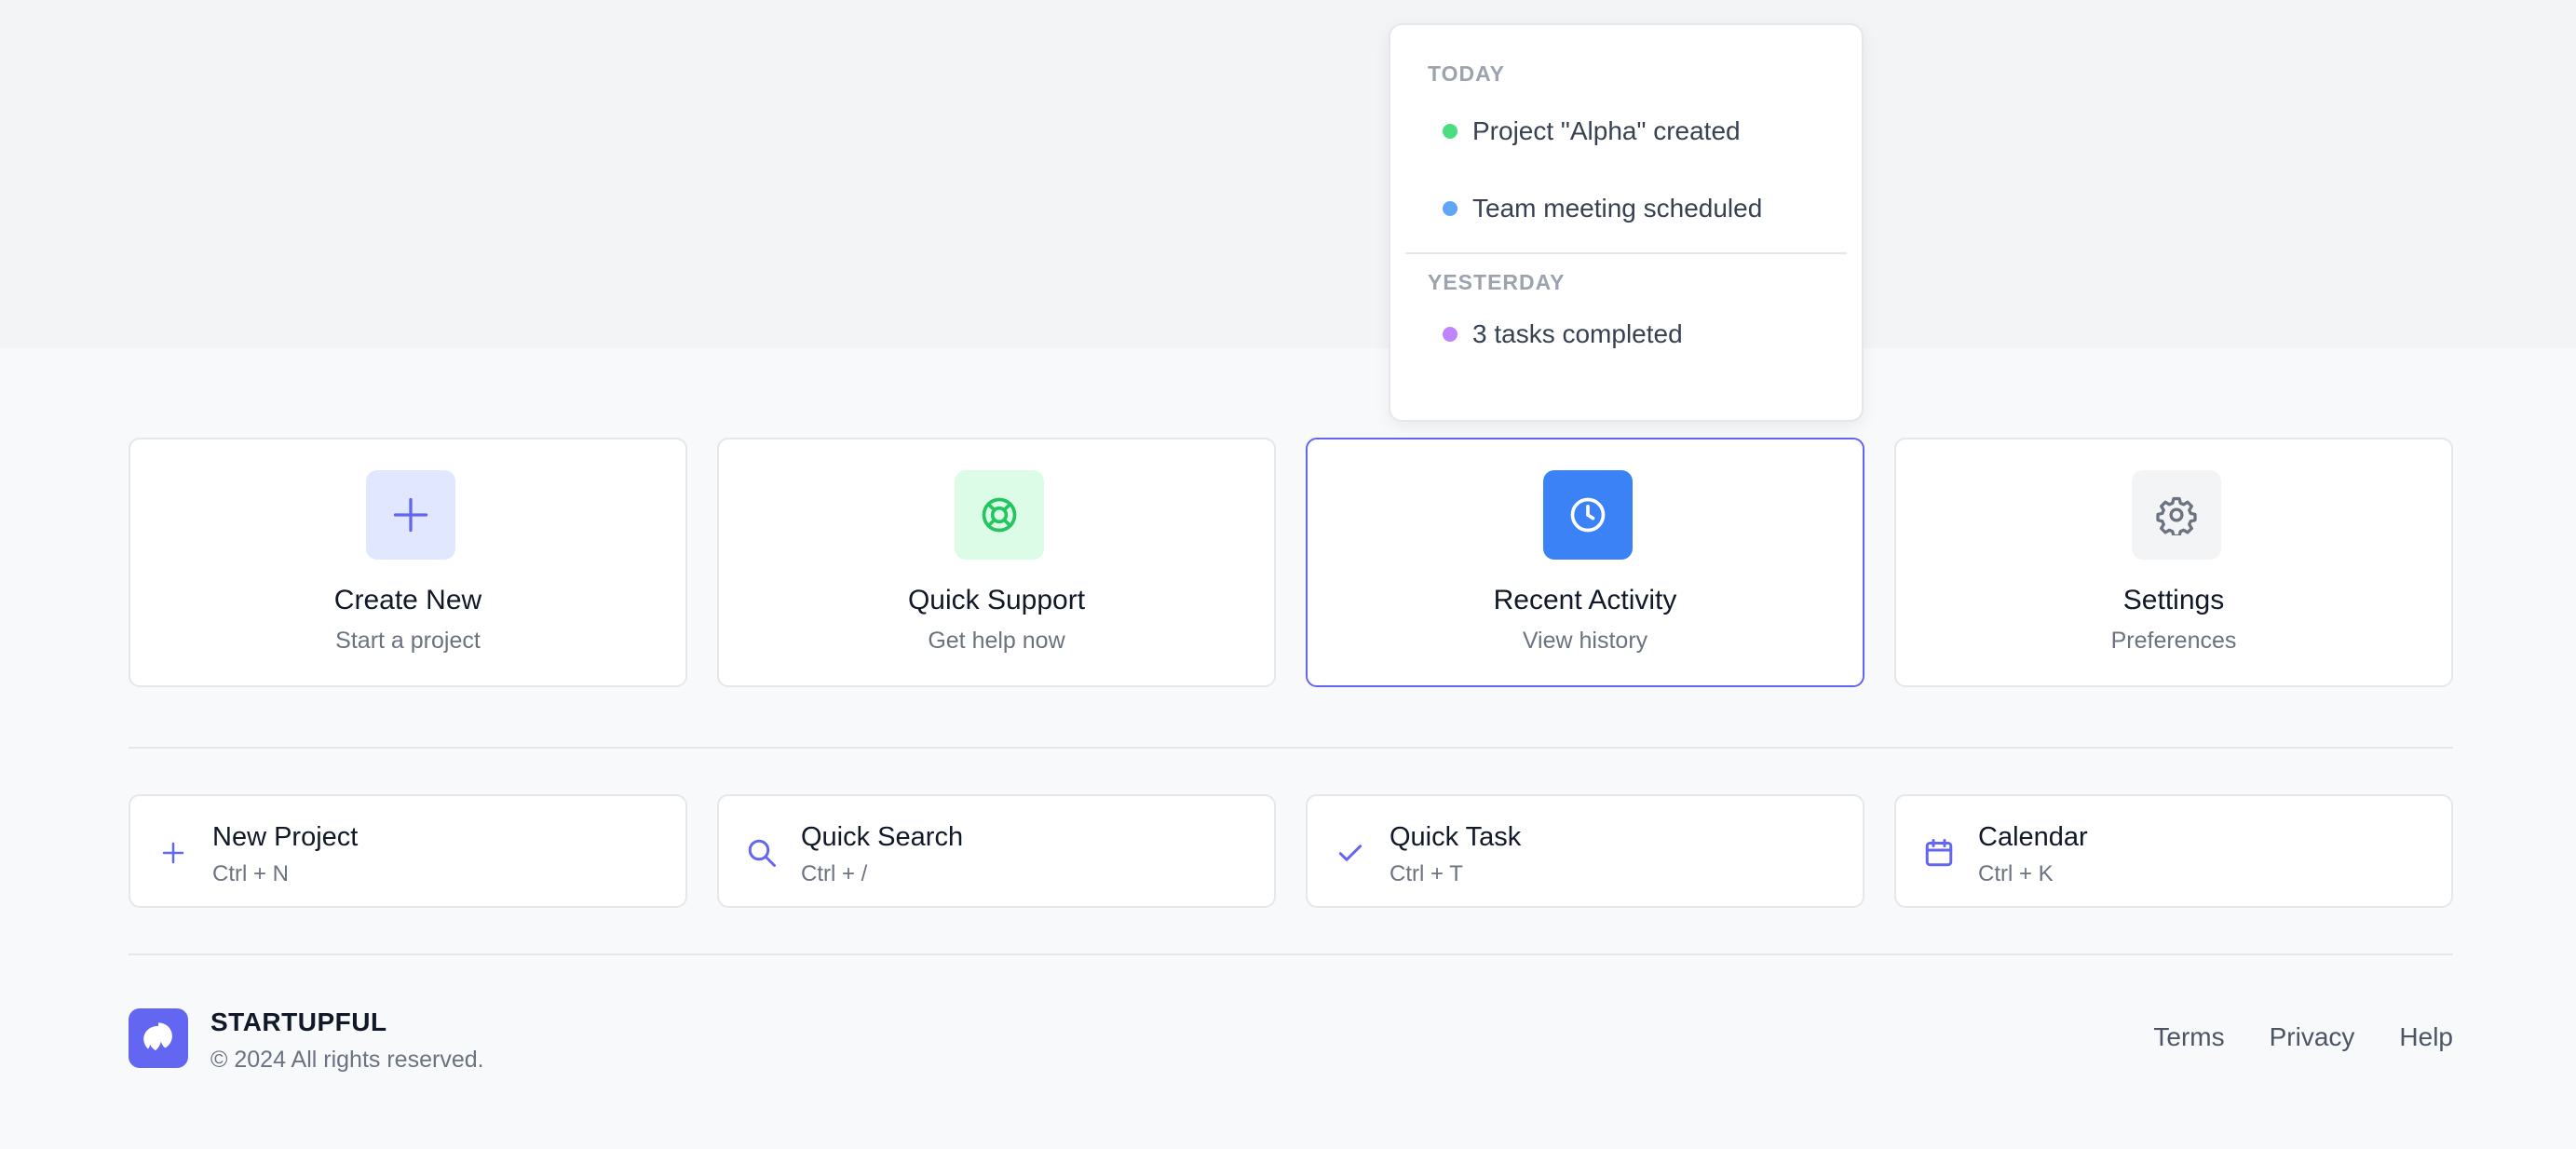  What do you see at coordinates (1350, 853) in the screenshot?
I see `check-icon` at bounding box center [1350, 853].